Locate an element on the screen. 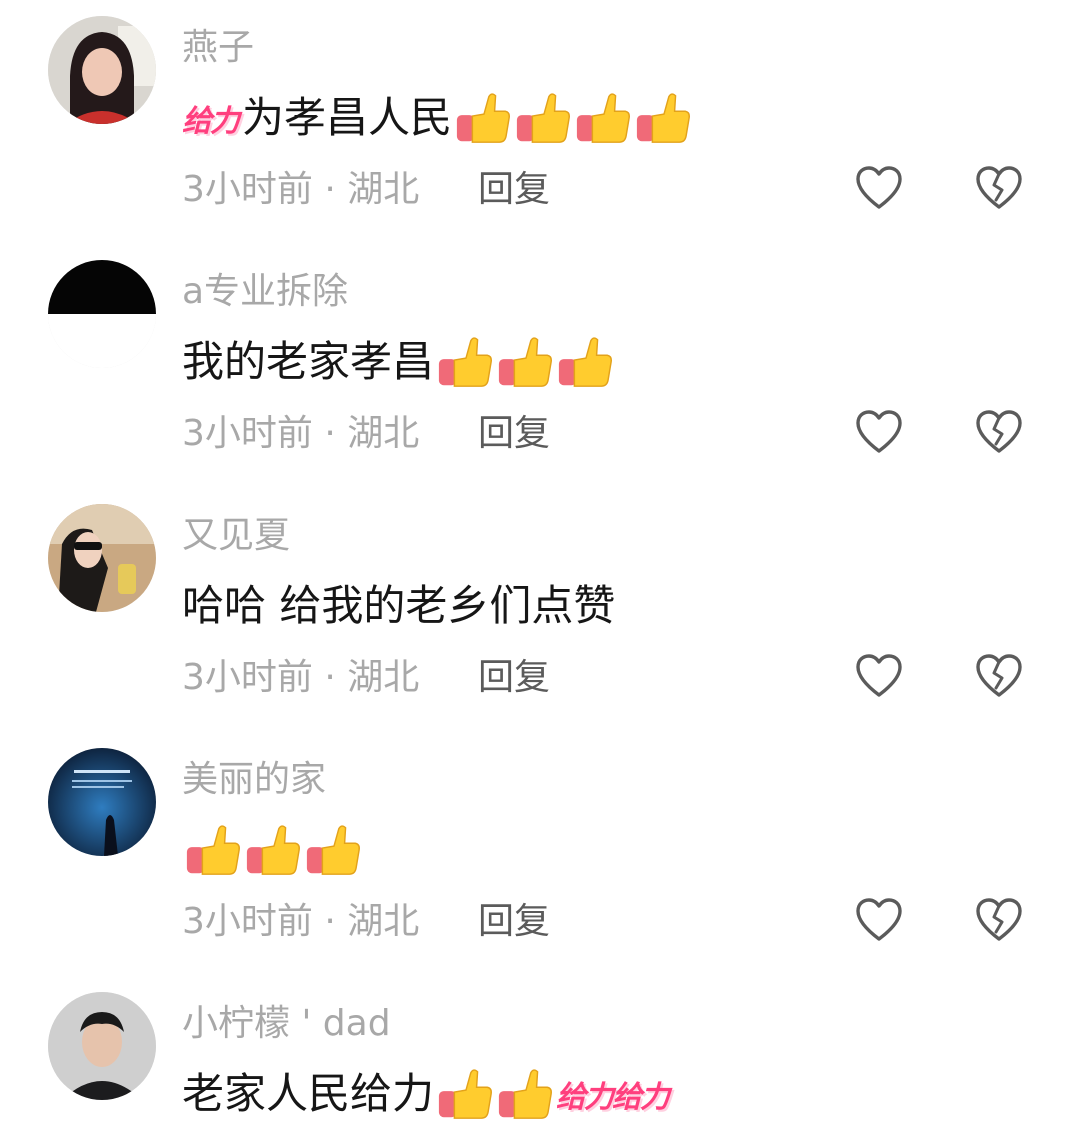 This screenshot has height=1133, width=1080. sticker-geili: 给力 is located at coordinates (211, 121).